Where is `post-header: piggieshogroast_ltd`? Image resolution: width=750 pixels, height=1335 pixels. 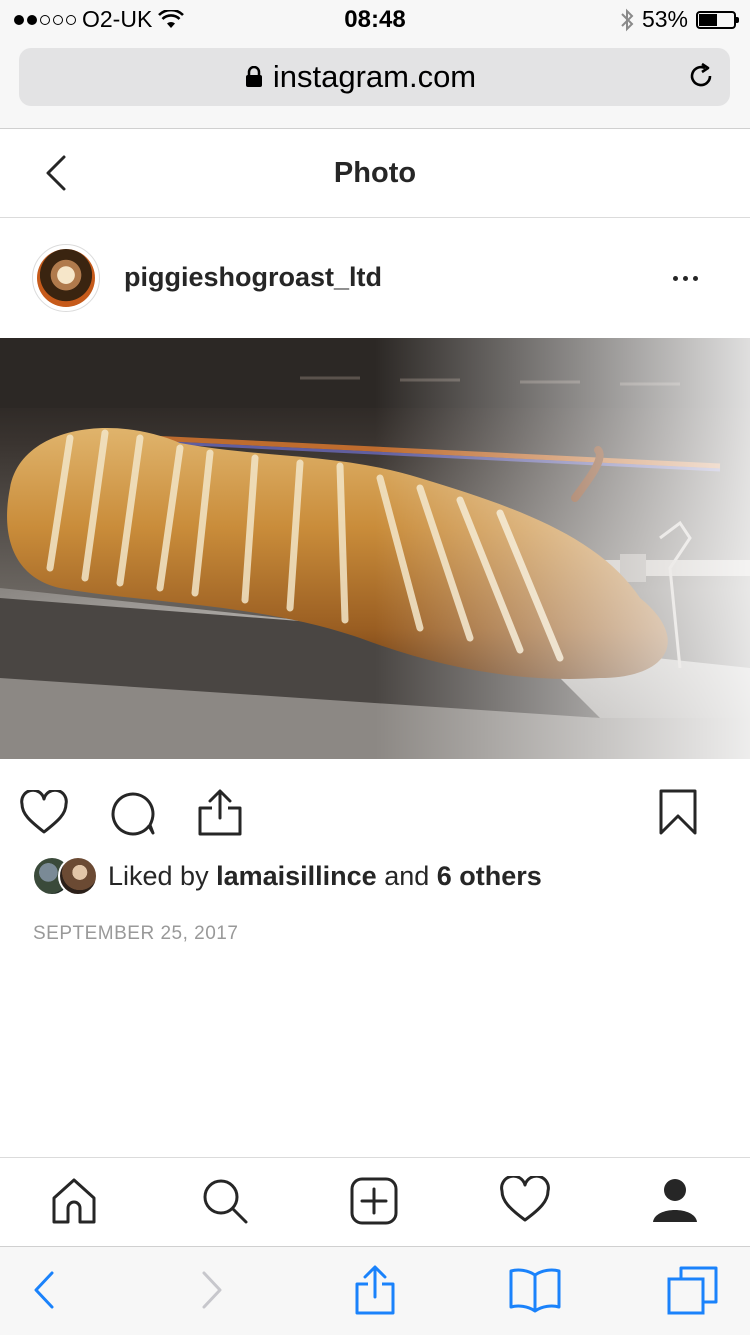 post-header: piggieshogroast_ltd is located at coordinates (375, 278).